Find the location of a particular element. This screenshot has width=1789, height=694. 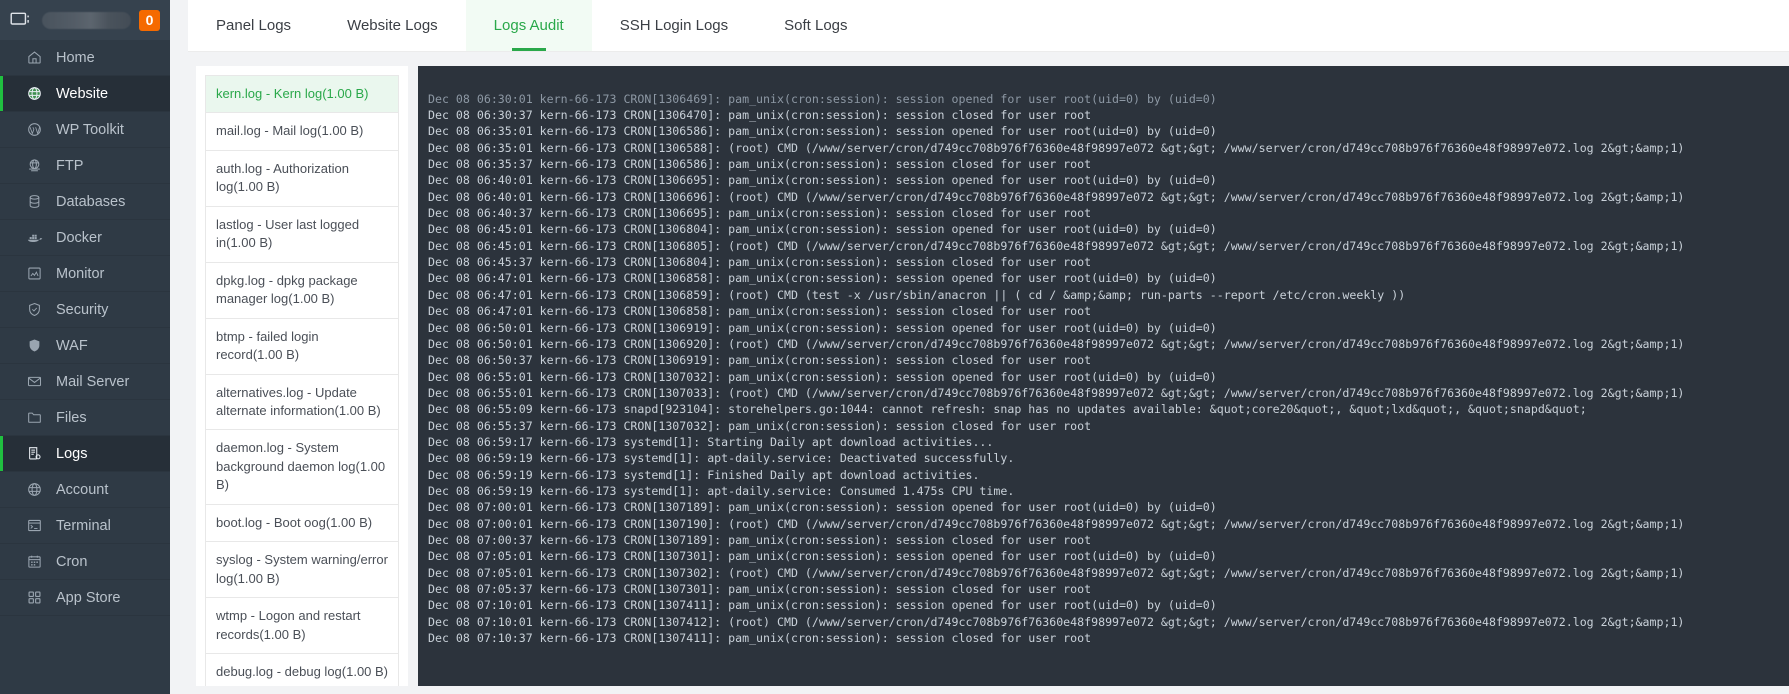

terminal-icon is located at coordinates (34, 525).